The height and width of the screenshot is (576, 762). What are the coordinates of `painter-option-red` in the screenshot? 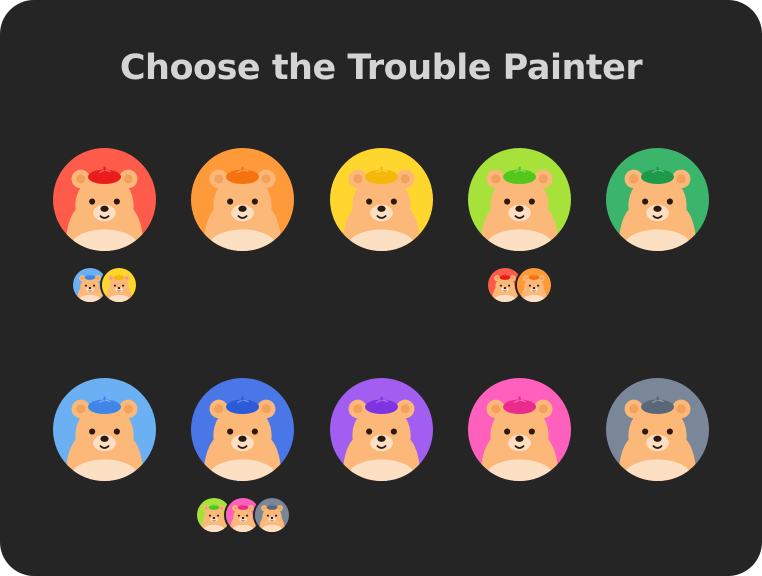 It's located at (104, 199).